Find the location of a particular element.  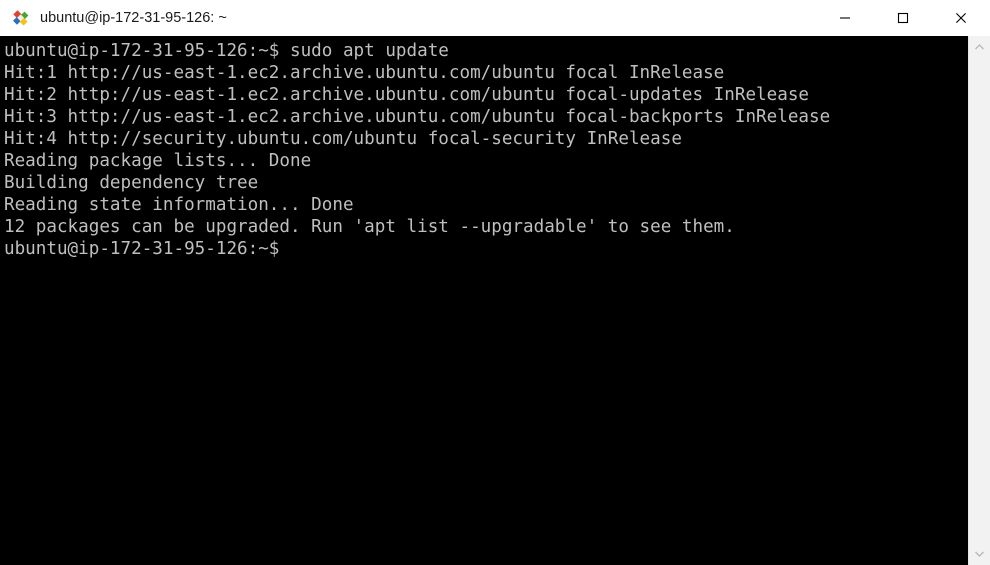

vertical-scrollbar is located at coordinates (979, 300).